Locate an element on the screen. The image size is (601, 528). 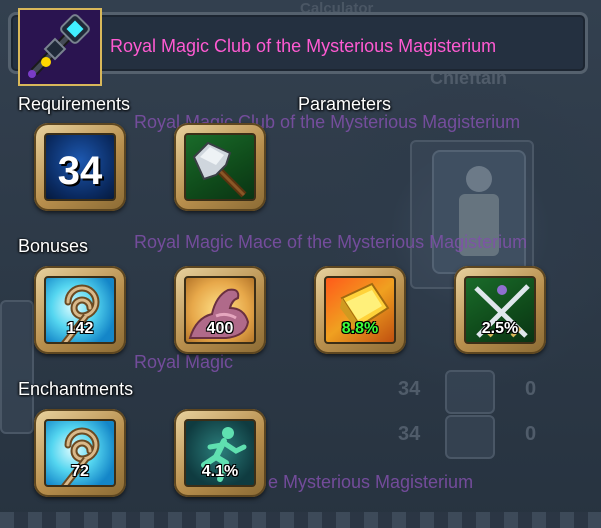
magic-swirl-icon: 142 is located at coordinates (80, 310).